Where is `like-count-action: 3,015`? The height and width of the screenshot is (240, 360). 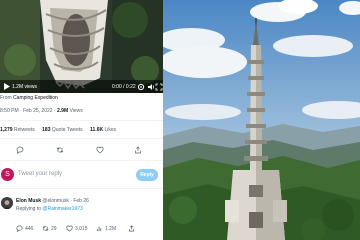
like-count-action: 3,015 is located at coordinates (77, 229).